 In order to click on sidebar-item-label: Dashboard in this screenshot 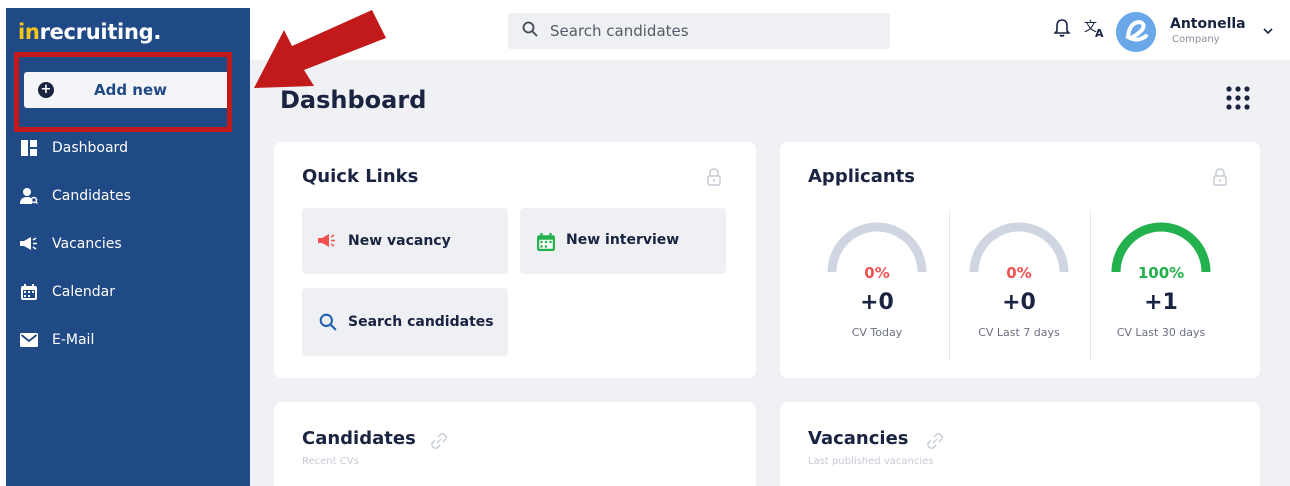, I will do `click(90, 148)`.